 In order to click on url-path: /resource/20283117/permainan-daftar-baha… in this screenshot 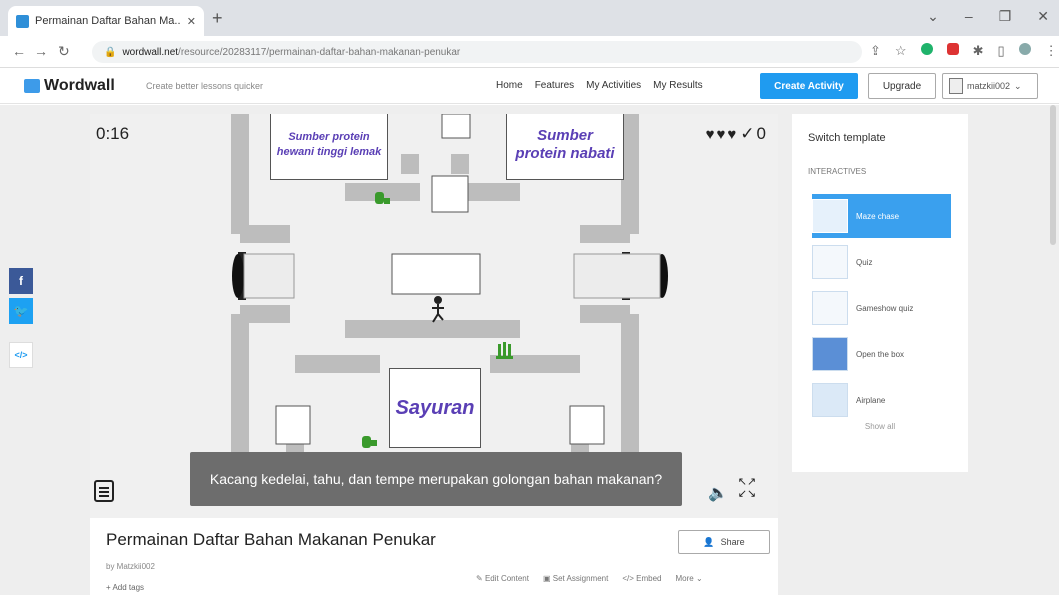, I will do `click(319, 52)`.